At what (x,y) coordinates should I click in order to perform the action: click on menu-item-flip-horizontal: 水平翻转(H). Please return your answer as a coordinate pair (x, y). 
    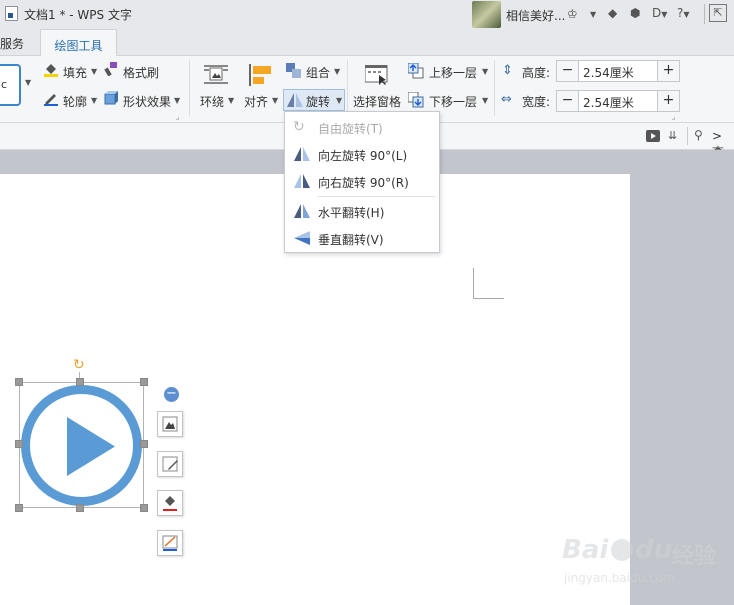
    Looking at the image, I should click on (362, 211).